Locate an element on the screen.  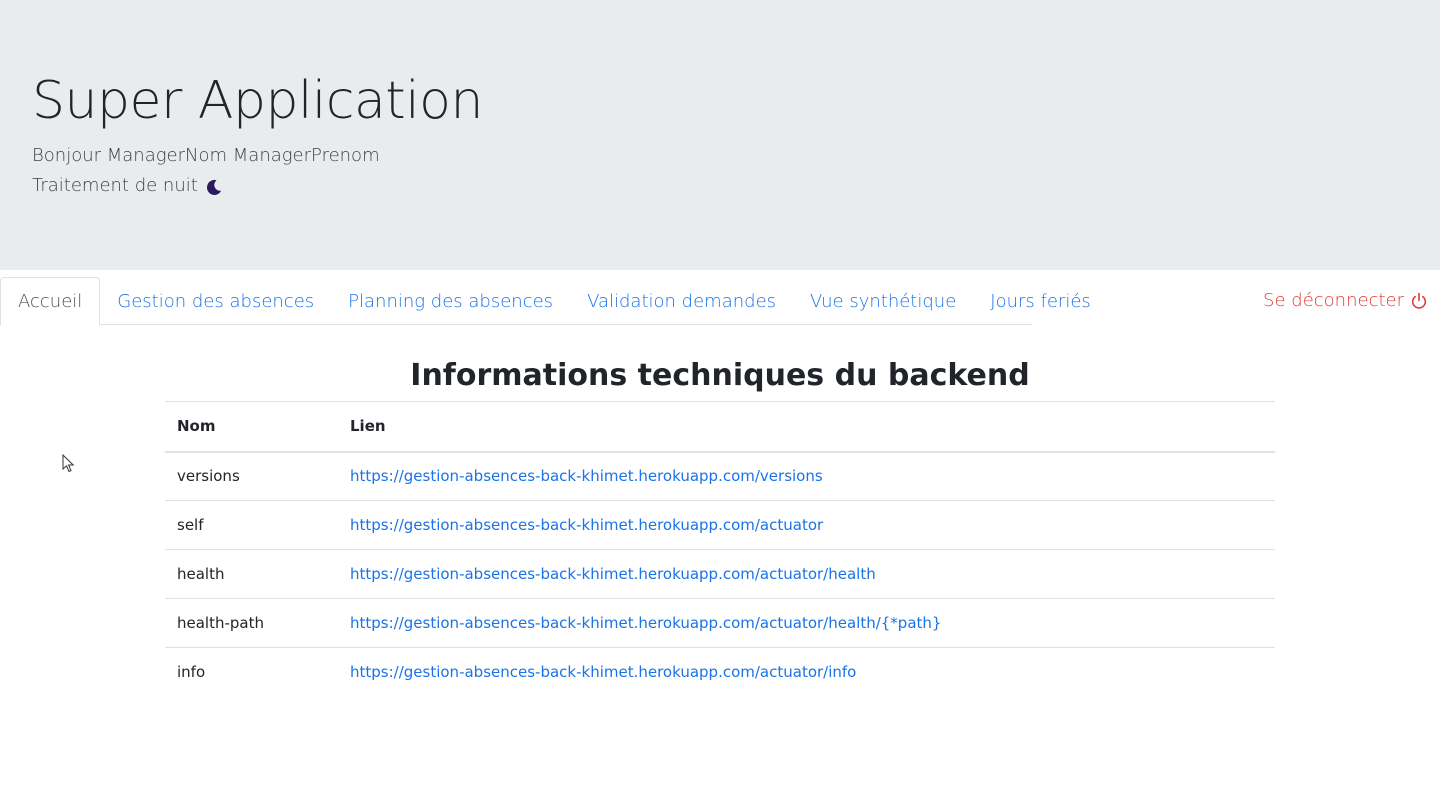
moon-icon is located at coordinates (214, 187).